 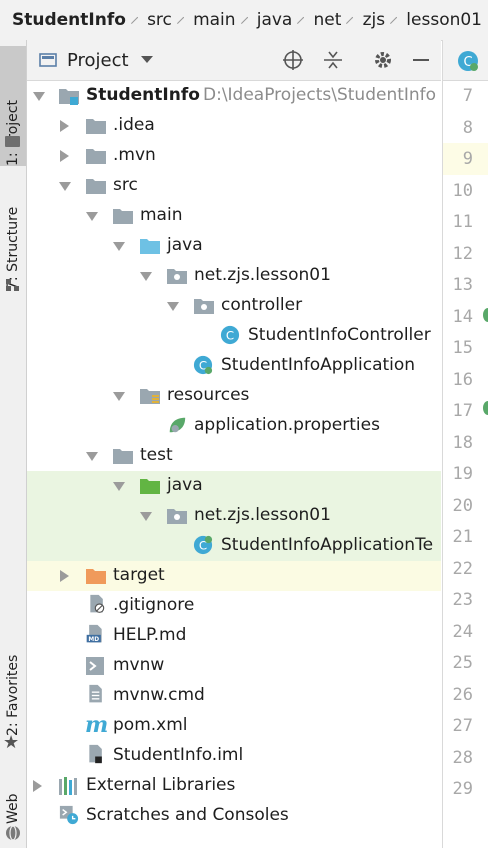 I want to click on tree-row-studentinfoapplication: C StudentInfoApplication, so click(x=234, y=366).